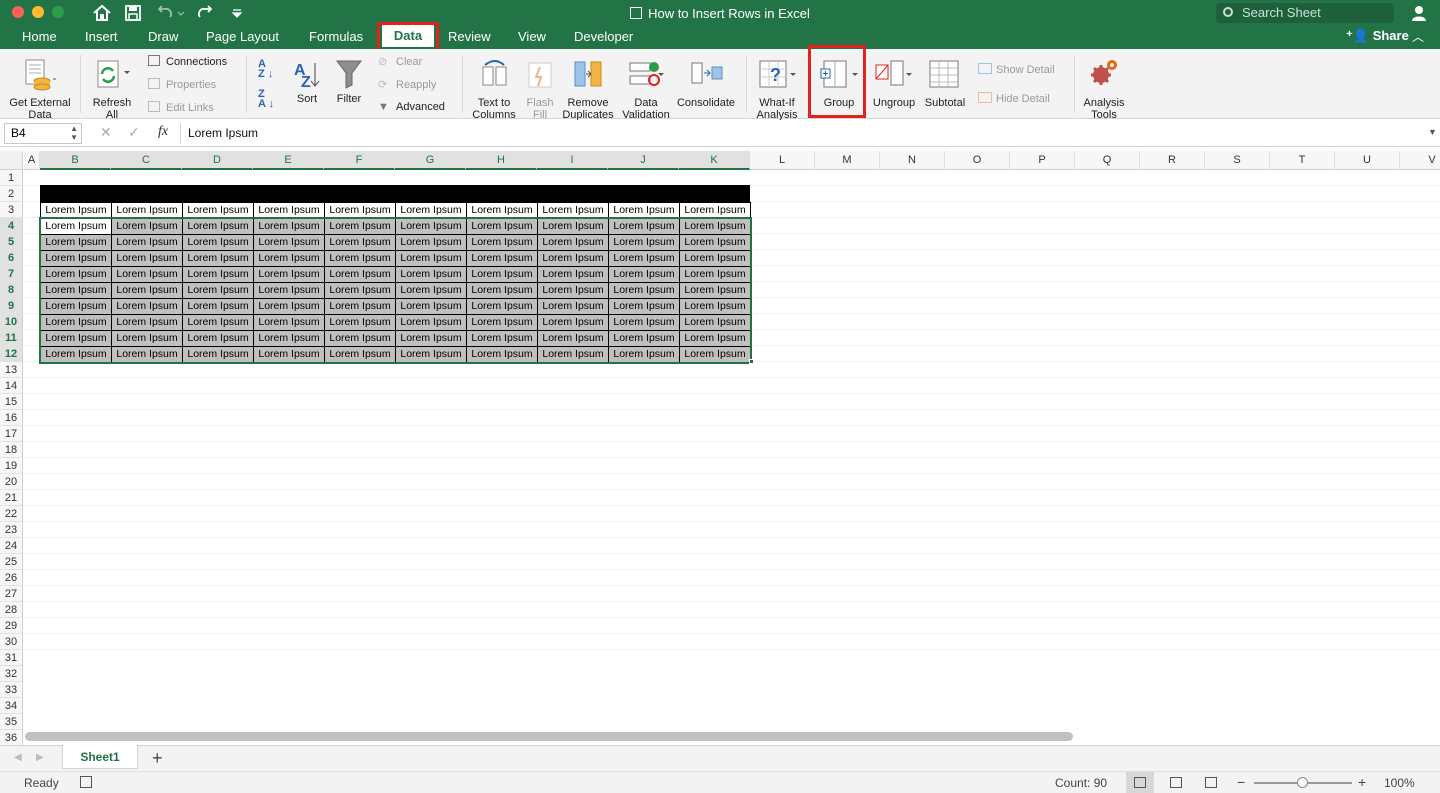  I want to click on page-layout-view-icon, so click(1176, 782).